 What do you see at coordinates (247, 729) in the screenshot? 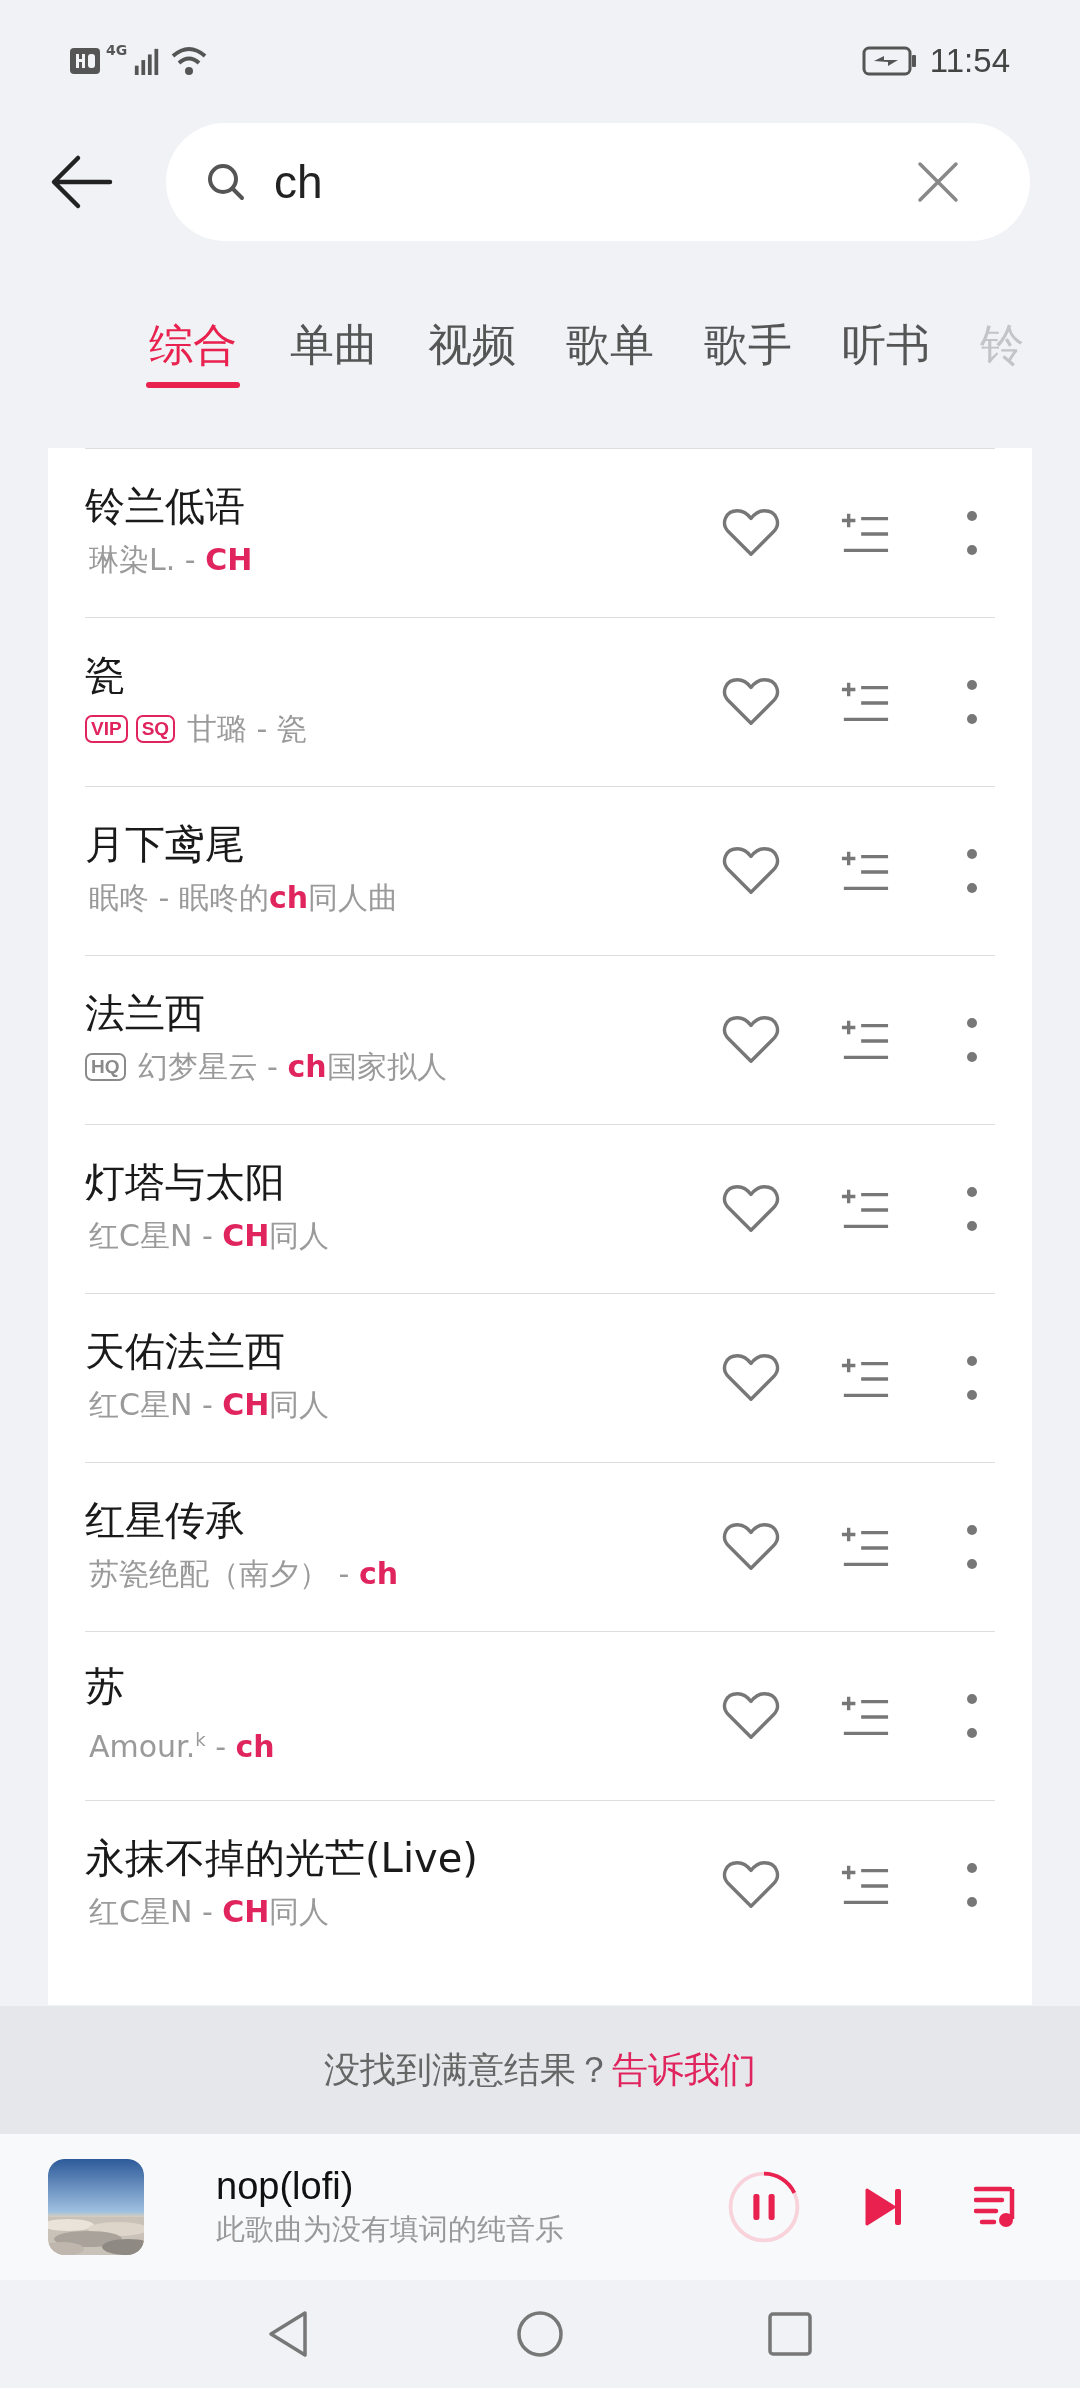
I see `song-artist: 甘璐 - 瓷` at bounding box center [247, 729].